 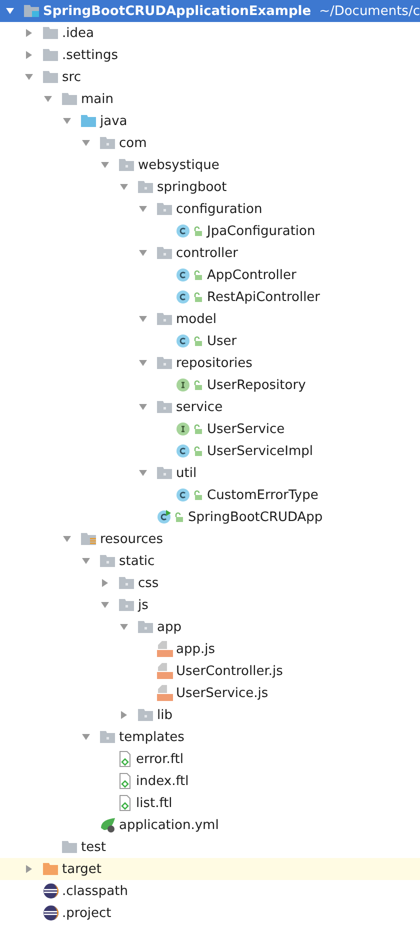 I want to click on tree-row: controller, so click(x=210, y=253).